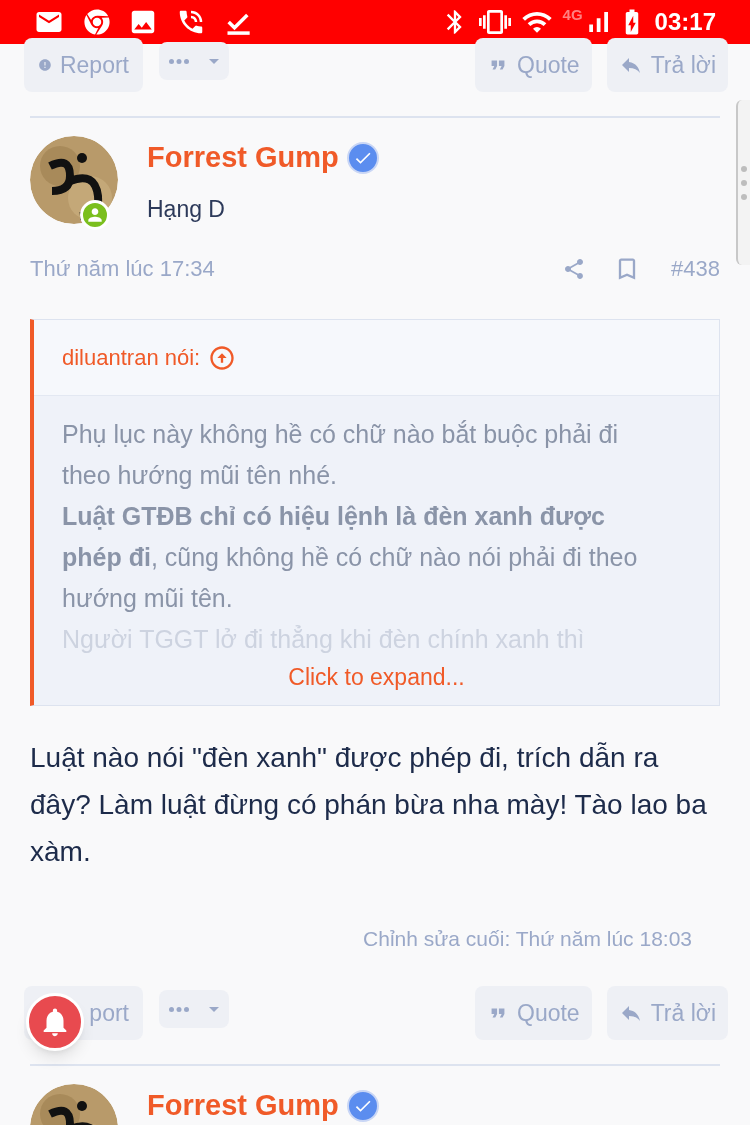  I want to click on quote-author: diluantran nói:, so click(131, 357).